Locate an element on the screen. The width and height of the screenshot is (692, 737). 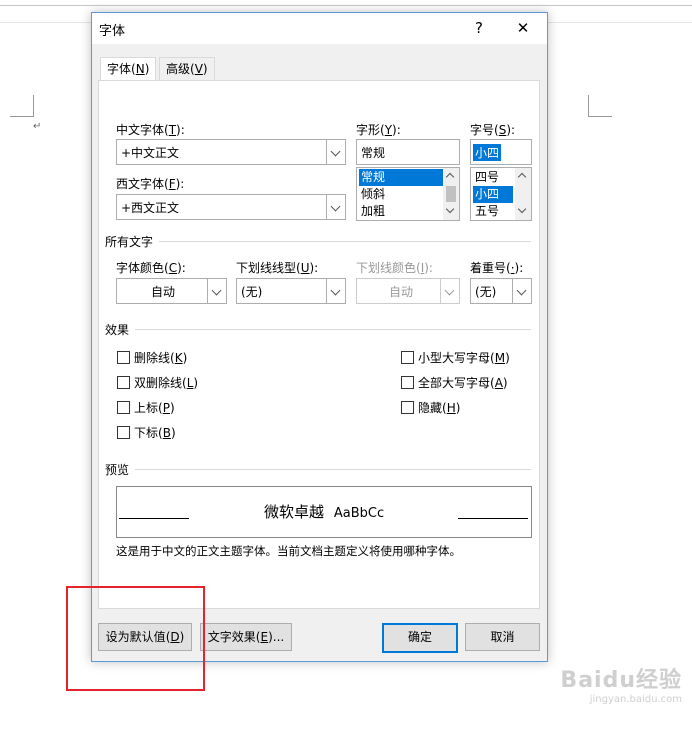
subscript-label: 下标(B) is located at coordinates (155, 433).